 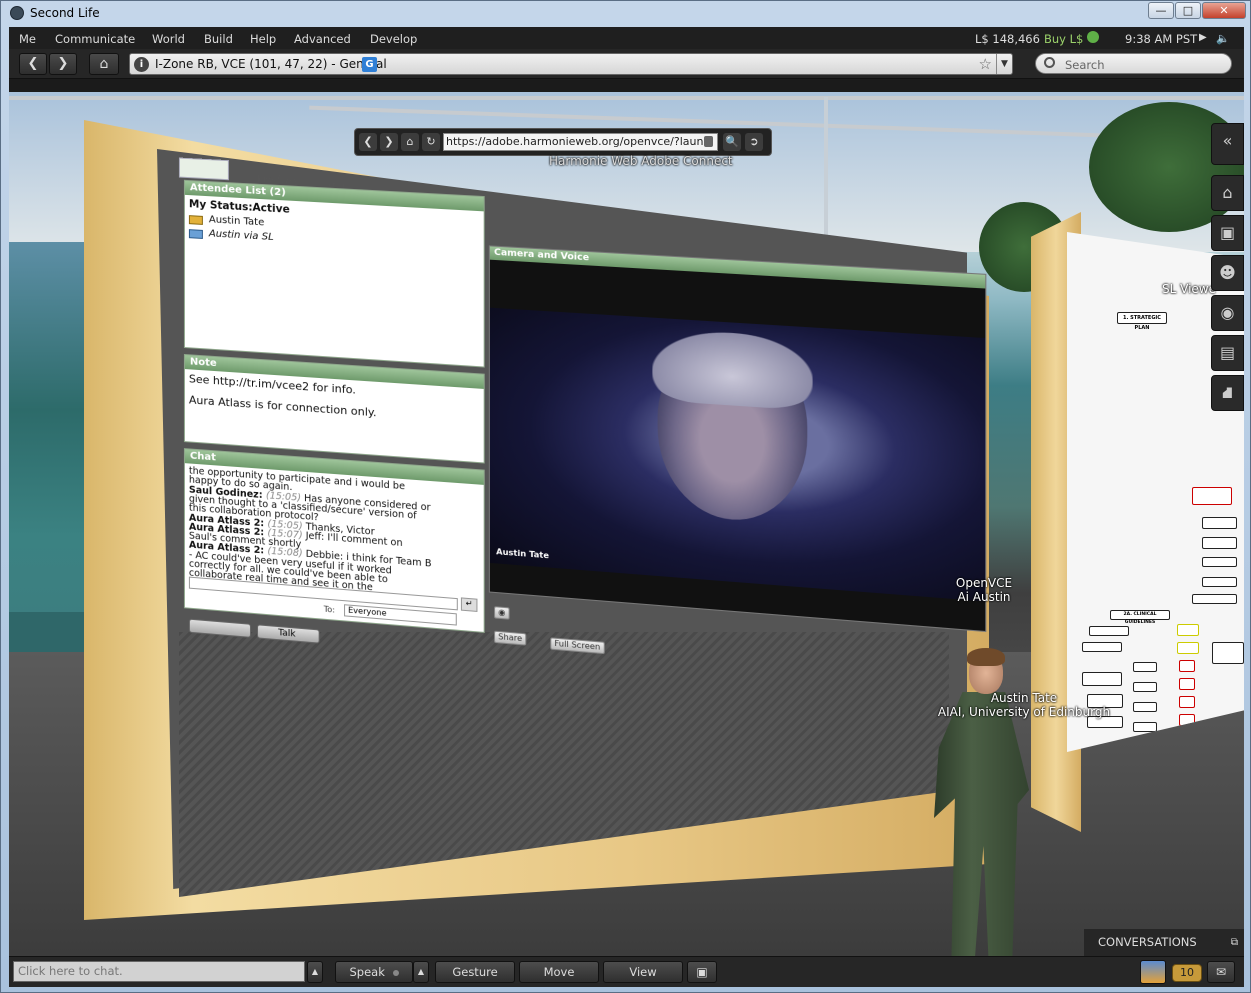 I want to click on home-button: ⌂, so click(x=104, y=64).